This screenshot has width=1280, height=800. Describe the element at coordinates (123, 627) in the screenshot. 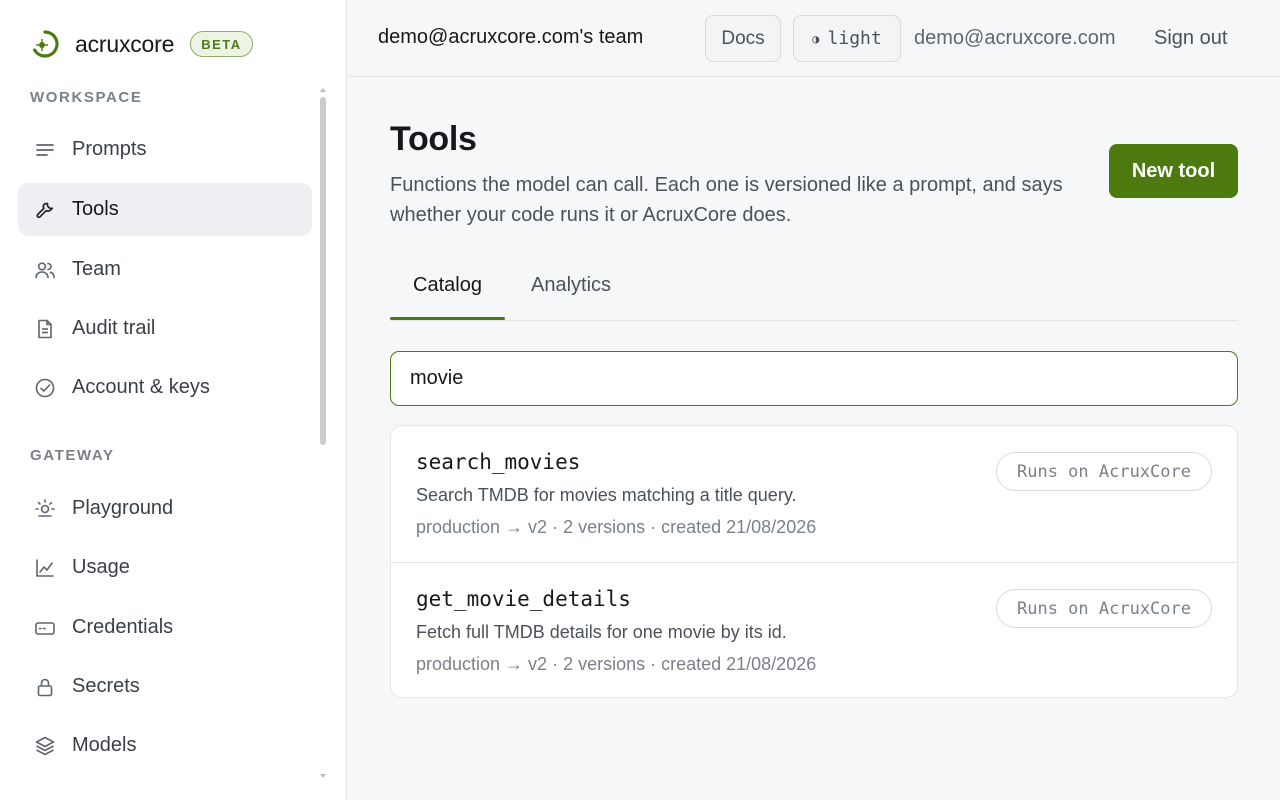

I see `sidebar-item-label: Credentials` at that location.